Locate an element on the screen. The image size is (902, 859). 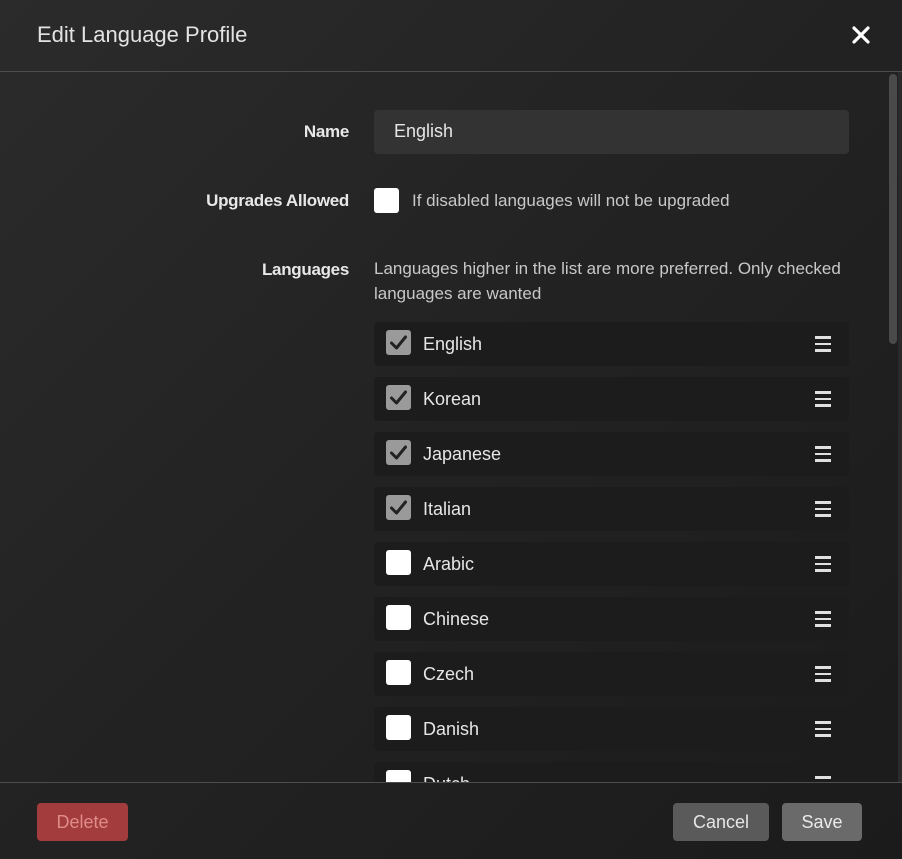
delete-button: Delete is located at coordinates (82, 822).